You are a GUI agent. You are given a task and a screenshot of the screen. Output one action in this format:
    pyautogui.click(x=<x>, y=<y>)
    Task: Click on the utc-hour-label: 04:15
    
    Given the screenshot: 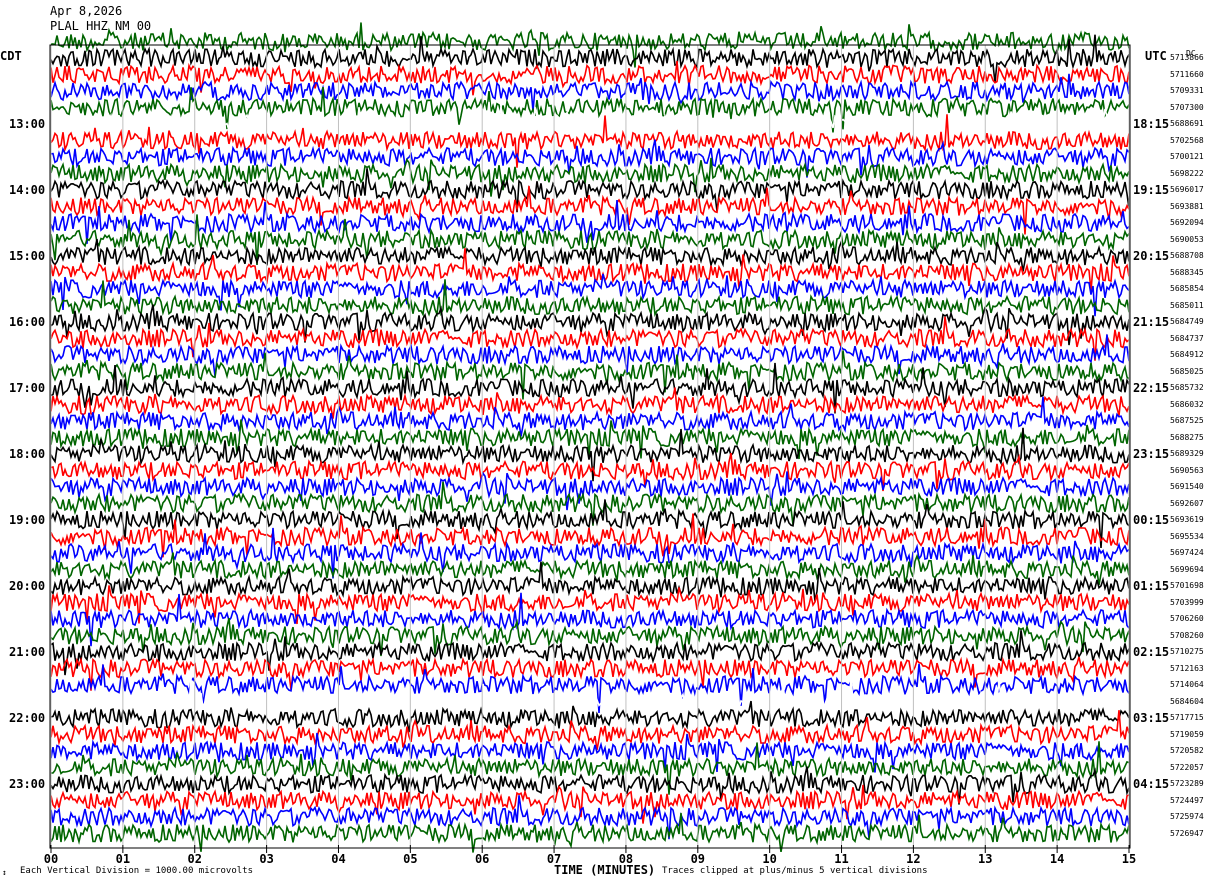 What is the action you would take?
    pyautogui.click(x=1151, y=784)
    